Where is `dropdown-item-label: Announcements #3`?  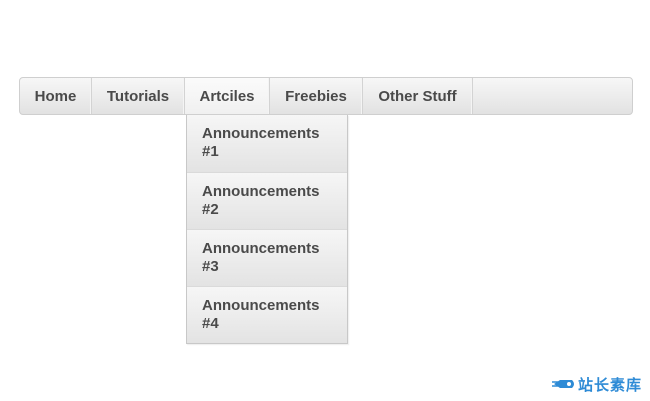
dropdown-item-label: Announcements #3 is located at coordinates (261, 257).